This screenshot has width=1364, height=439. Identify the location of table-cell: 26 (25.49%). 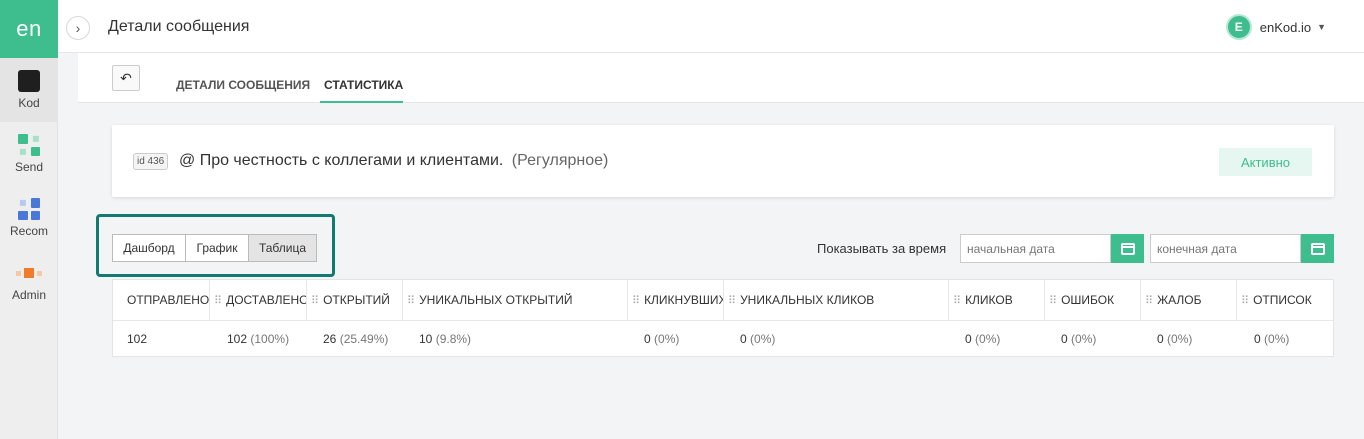
(355, 339).